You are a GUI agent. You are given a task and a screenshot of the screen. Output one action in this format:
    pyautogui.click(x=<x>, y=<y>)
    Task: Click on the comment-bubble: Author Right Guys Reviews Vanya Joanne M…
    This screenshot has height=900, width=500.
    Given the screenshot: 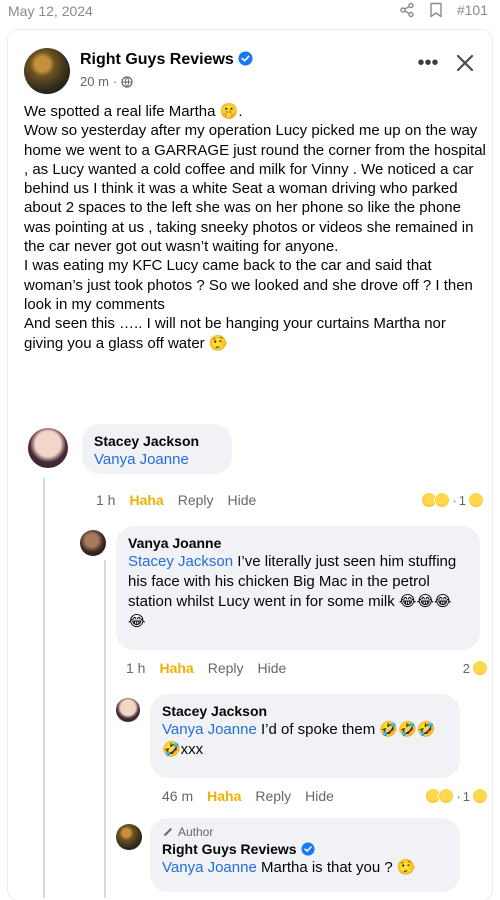 What is the action you would take?
    pyautogui.click(x=305, y=855)
    